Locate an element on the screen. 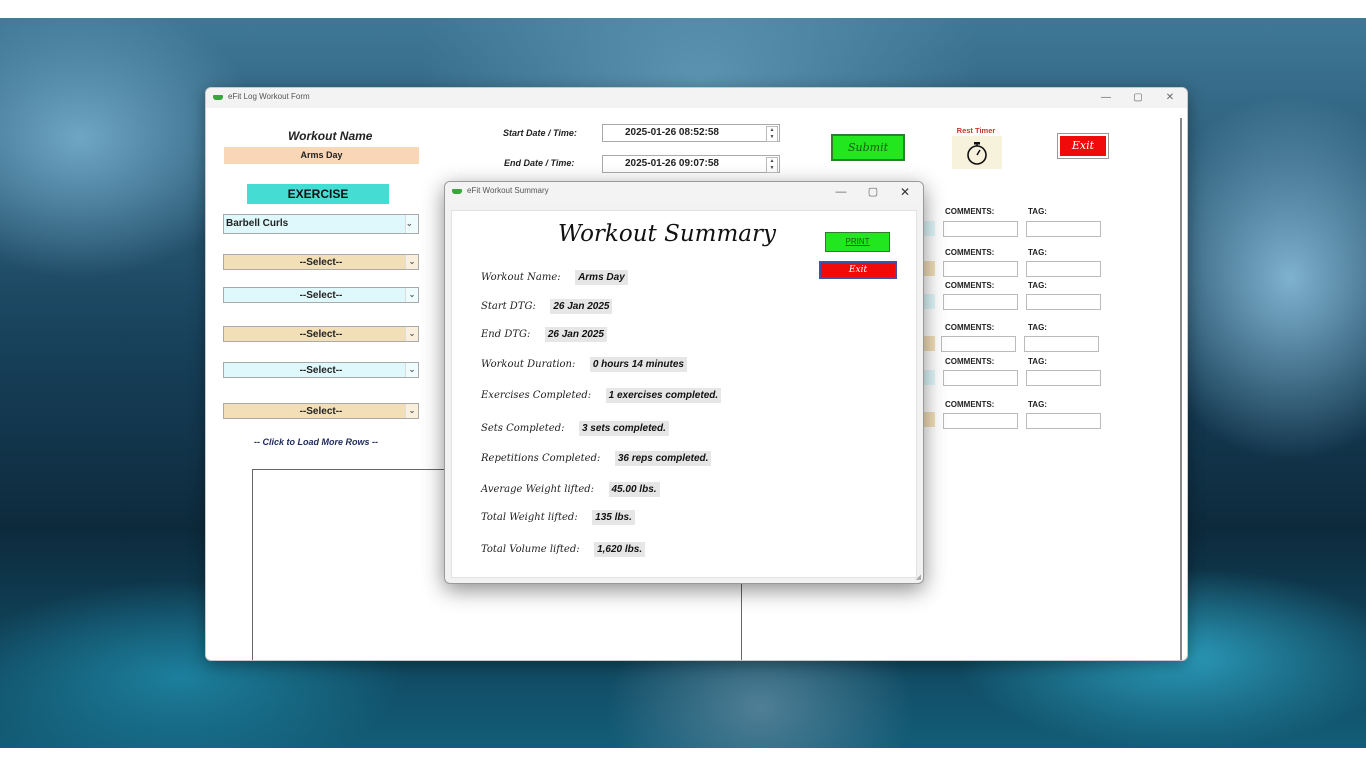 This screenshot has width=1366, height=768. workout-name-label: Workout Name is located at coordinates (330, 136).